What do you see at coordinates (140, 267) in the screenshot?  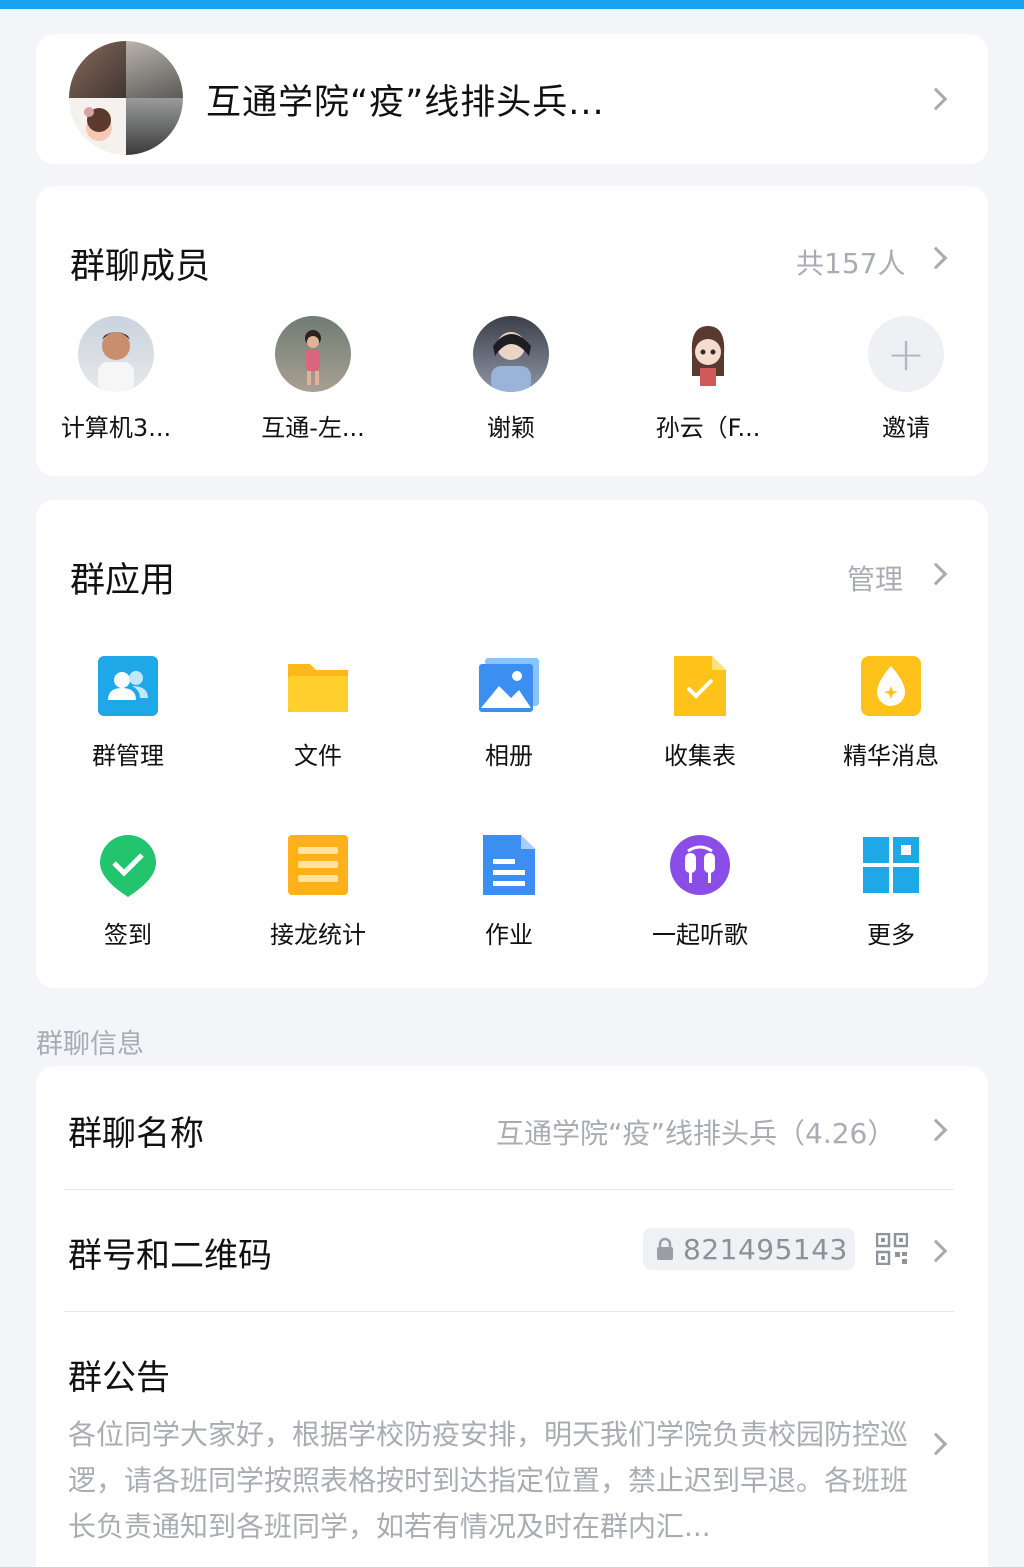 I see `members-title: 群聊成员` at bounding box center [140, 267].